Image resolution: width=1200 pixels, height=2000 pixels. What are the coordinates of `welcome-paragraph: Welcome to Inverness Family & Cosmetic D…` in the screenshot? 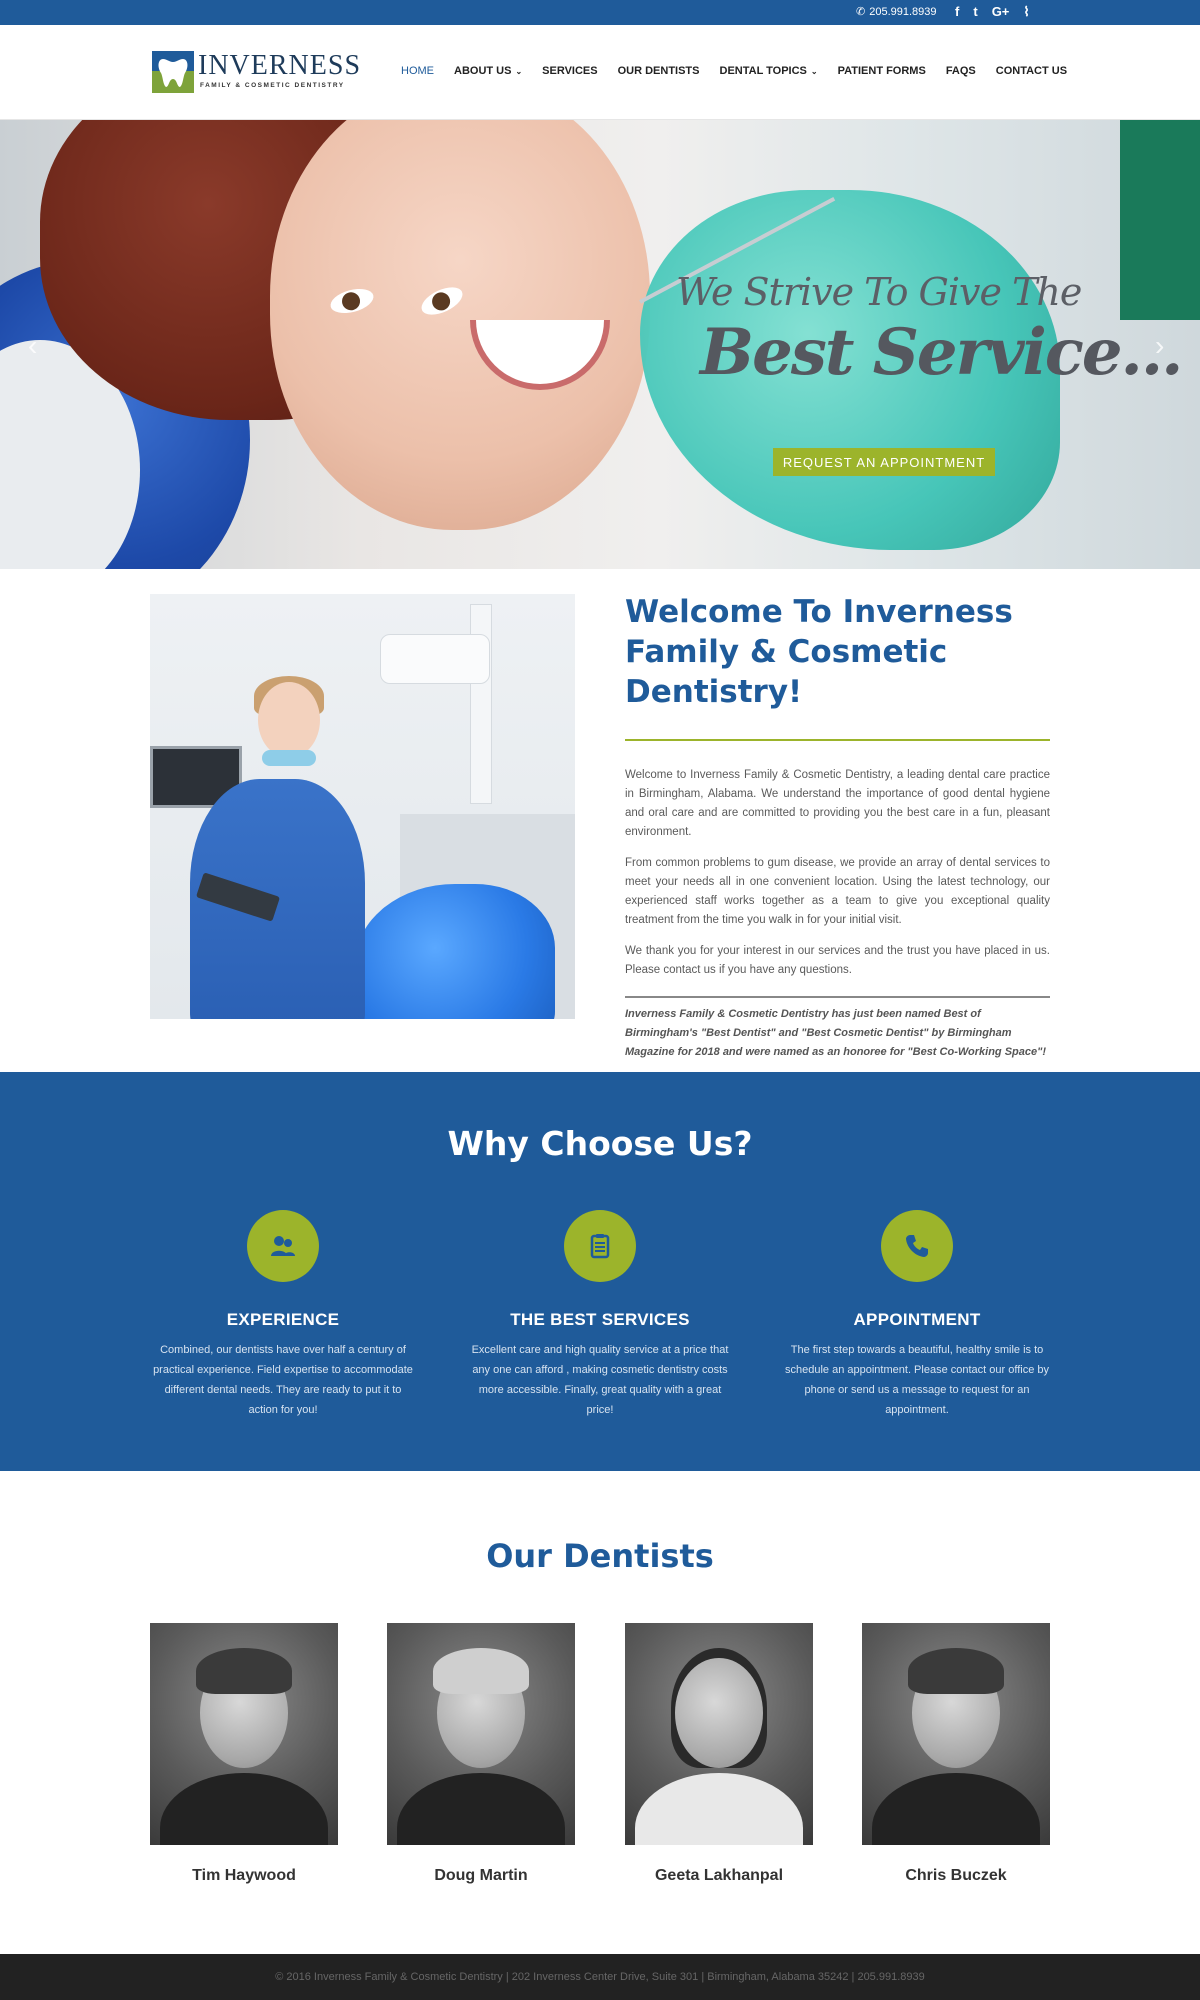 It's located at (837, 803).